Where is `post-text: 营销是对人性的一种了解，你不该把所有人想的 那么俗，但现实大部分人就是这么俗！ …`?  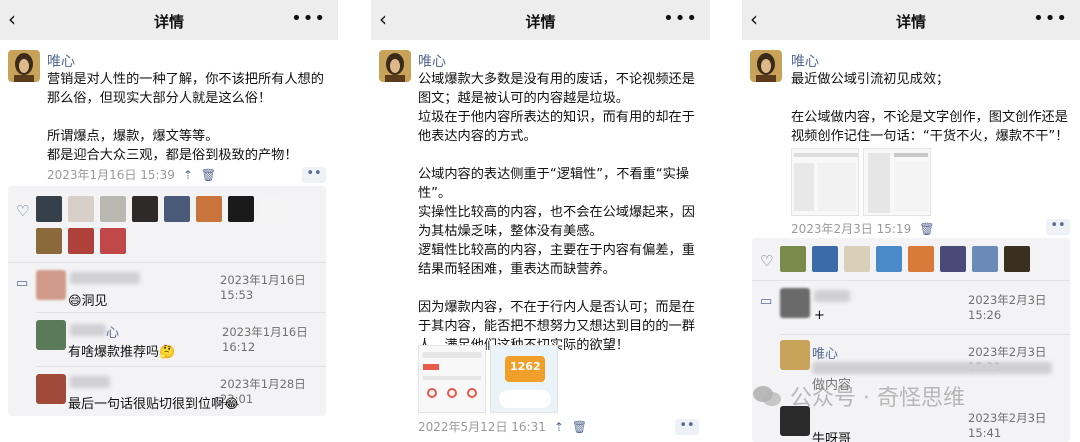
post-text: 营销是对人性的一种了解，你不该把所有人想的 那么俗，但现实大部分人就是这么俗！ … is located at coordinates (185, 117).